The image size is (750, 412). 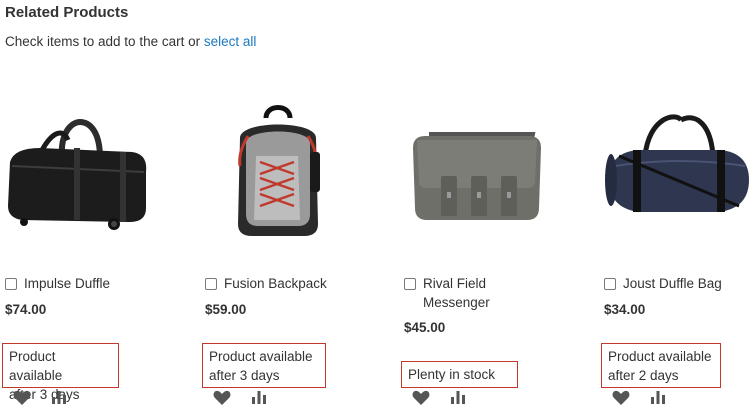 I want to click on product-name: Fusion Backpack, so click(x=272, y=283).